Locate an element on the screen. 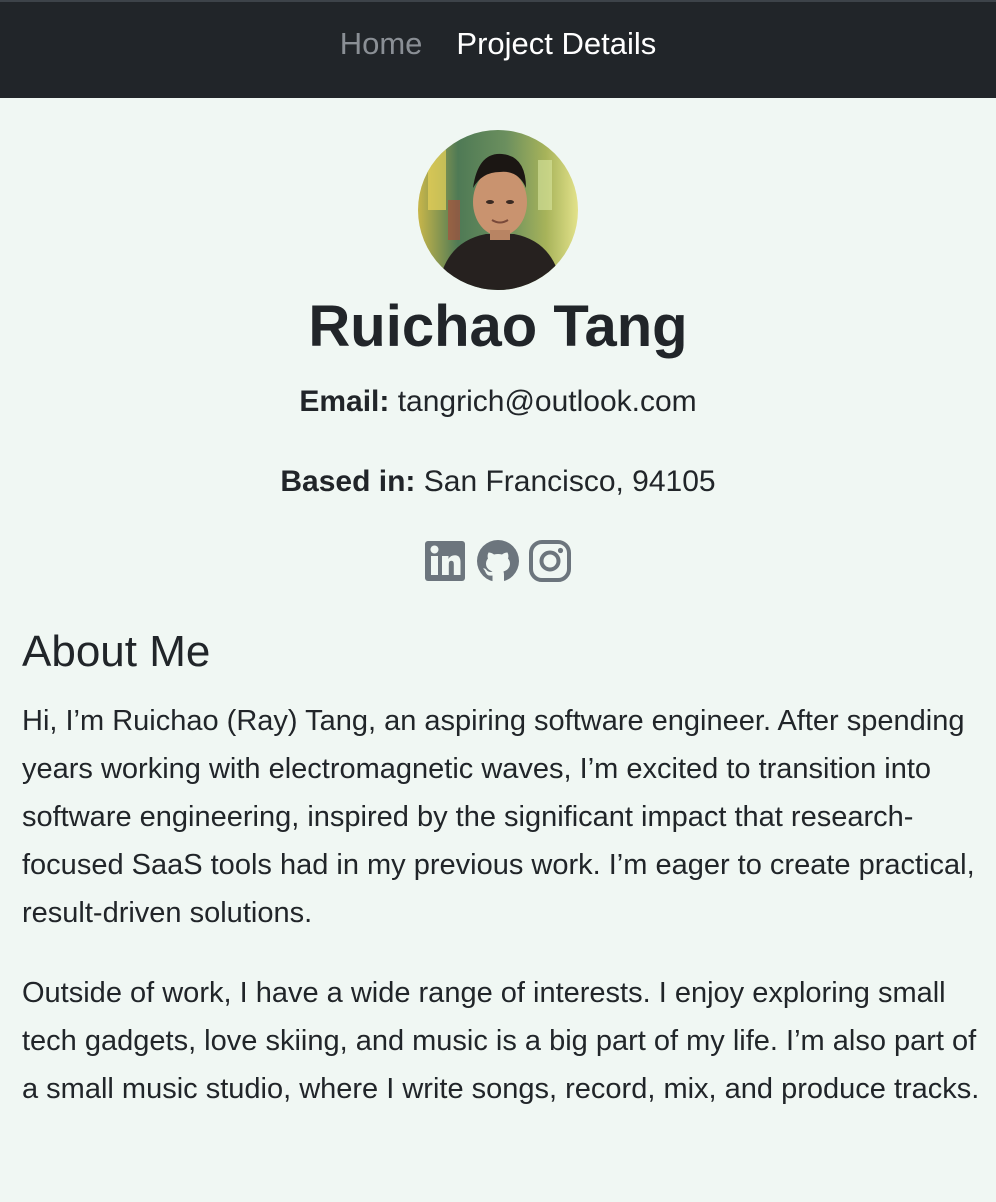 Image resolution: width=996 pixels, height=1202 pixels. navbar: Home Project Details is located at coordinates (498, 49).